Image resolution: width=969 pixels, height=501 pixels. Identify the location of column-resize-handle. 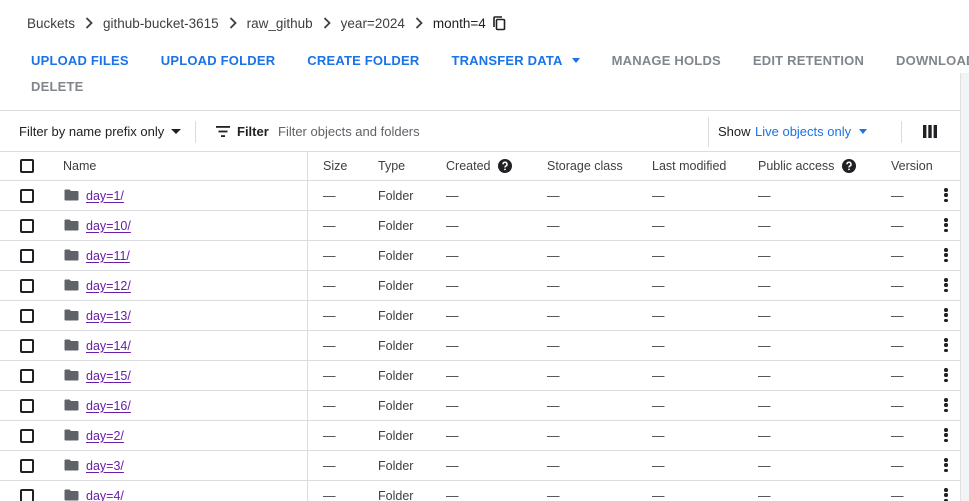
(307, 166).